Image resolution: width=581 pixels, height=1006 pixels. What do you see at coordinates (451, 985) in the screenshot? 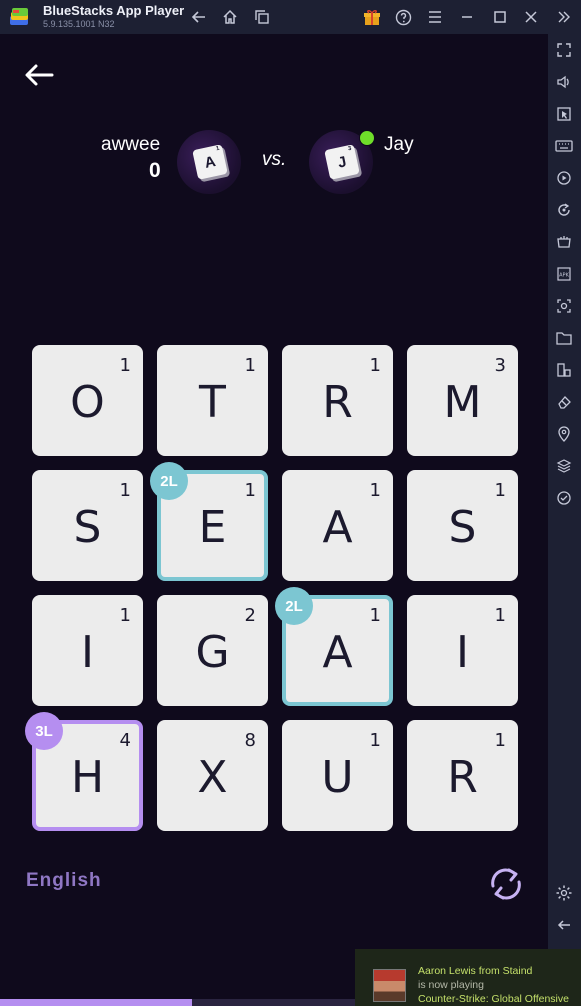
I see `notification-status: is now playing` at bounding box center [451, 985].